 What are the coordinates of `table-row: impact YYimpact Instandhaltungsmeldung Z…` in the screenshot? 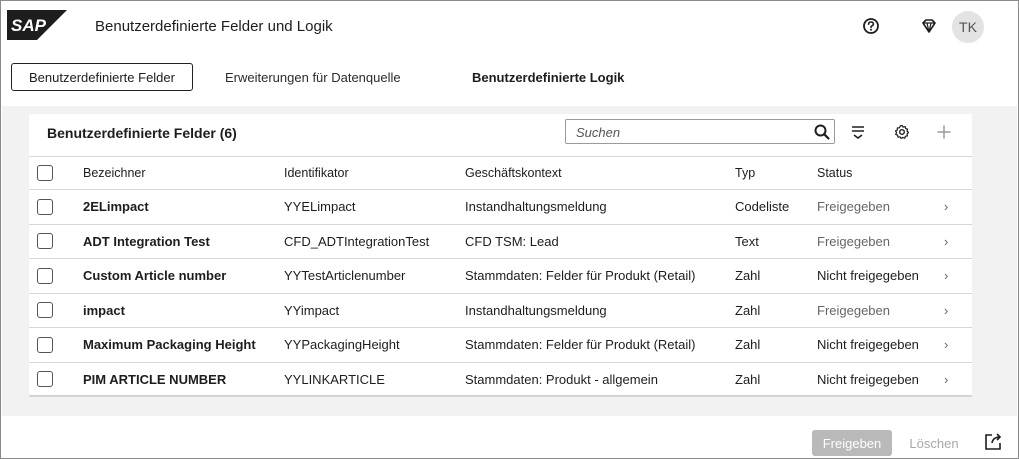 It's located at (500, 311).